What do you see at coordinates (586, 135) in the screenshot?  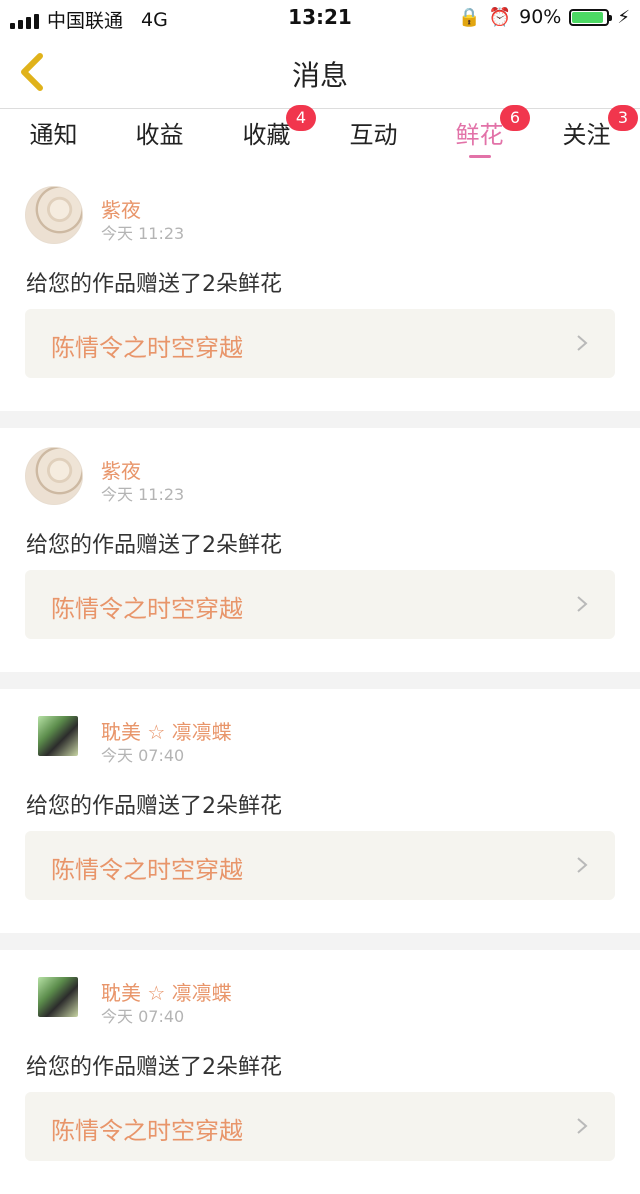 I see `tab-label: 关注` at bounding box center [586, 135].